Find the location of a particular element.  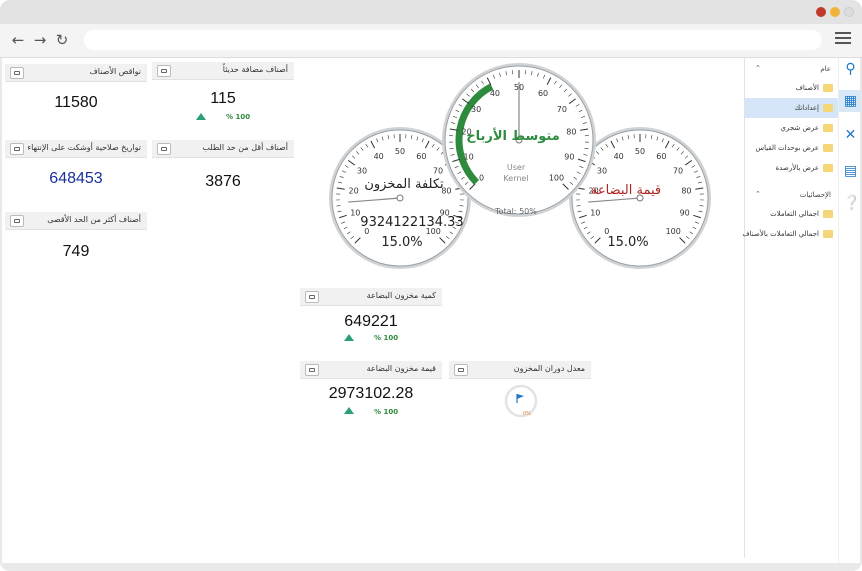

sidebar-item: الأصناف is located at coordinates (792, 88).